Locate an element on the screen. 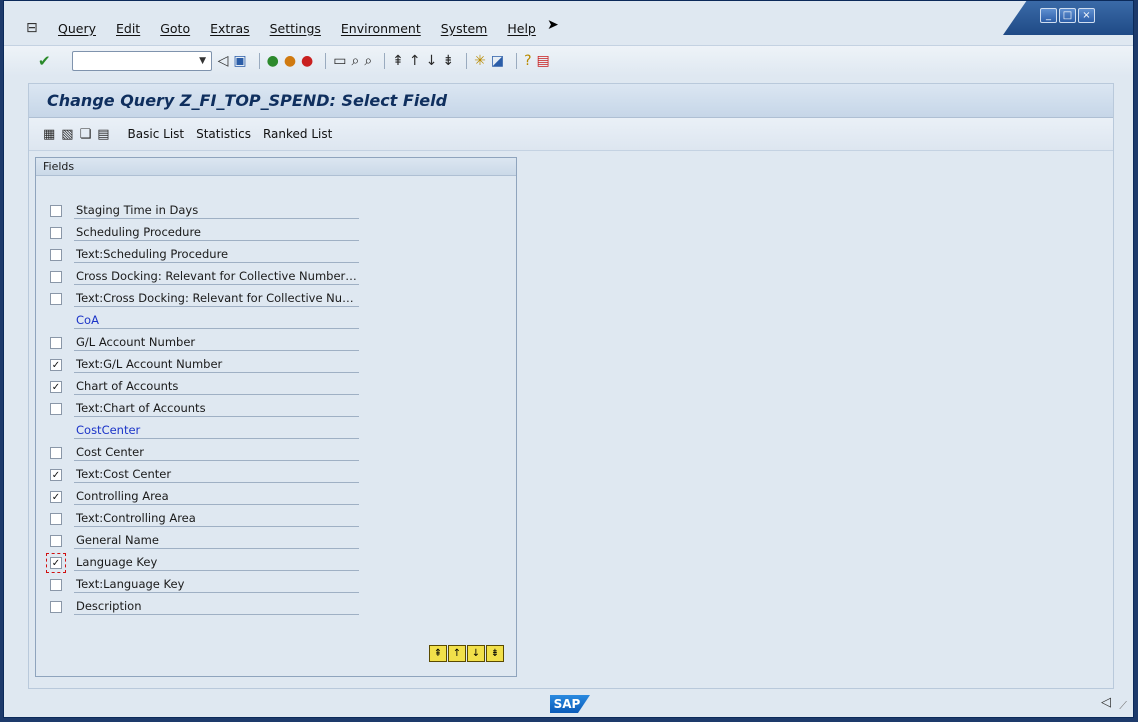 This screenshot has height=722, width=1138. find-icon: ⌕ is located at coordinates (355, 61).